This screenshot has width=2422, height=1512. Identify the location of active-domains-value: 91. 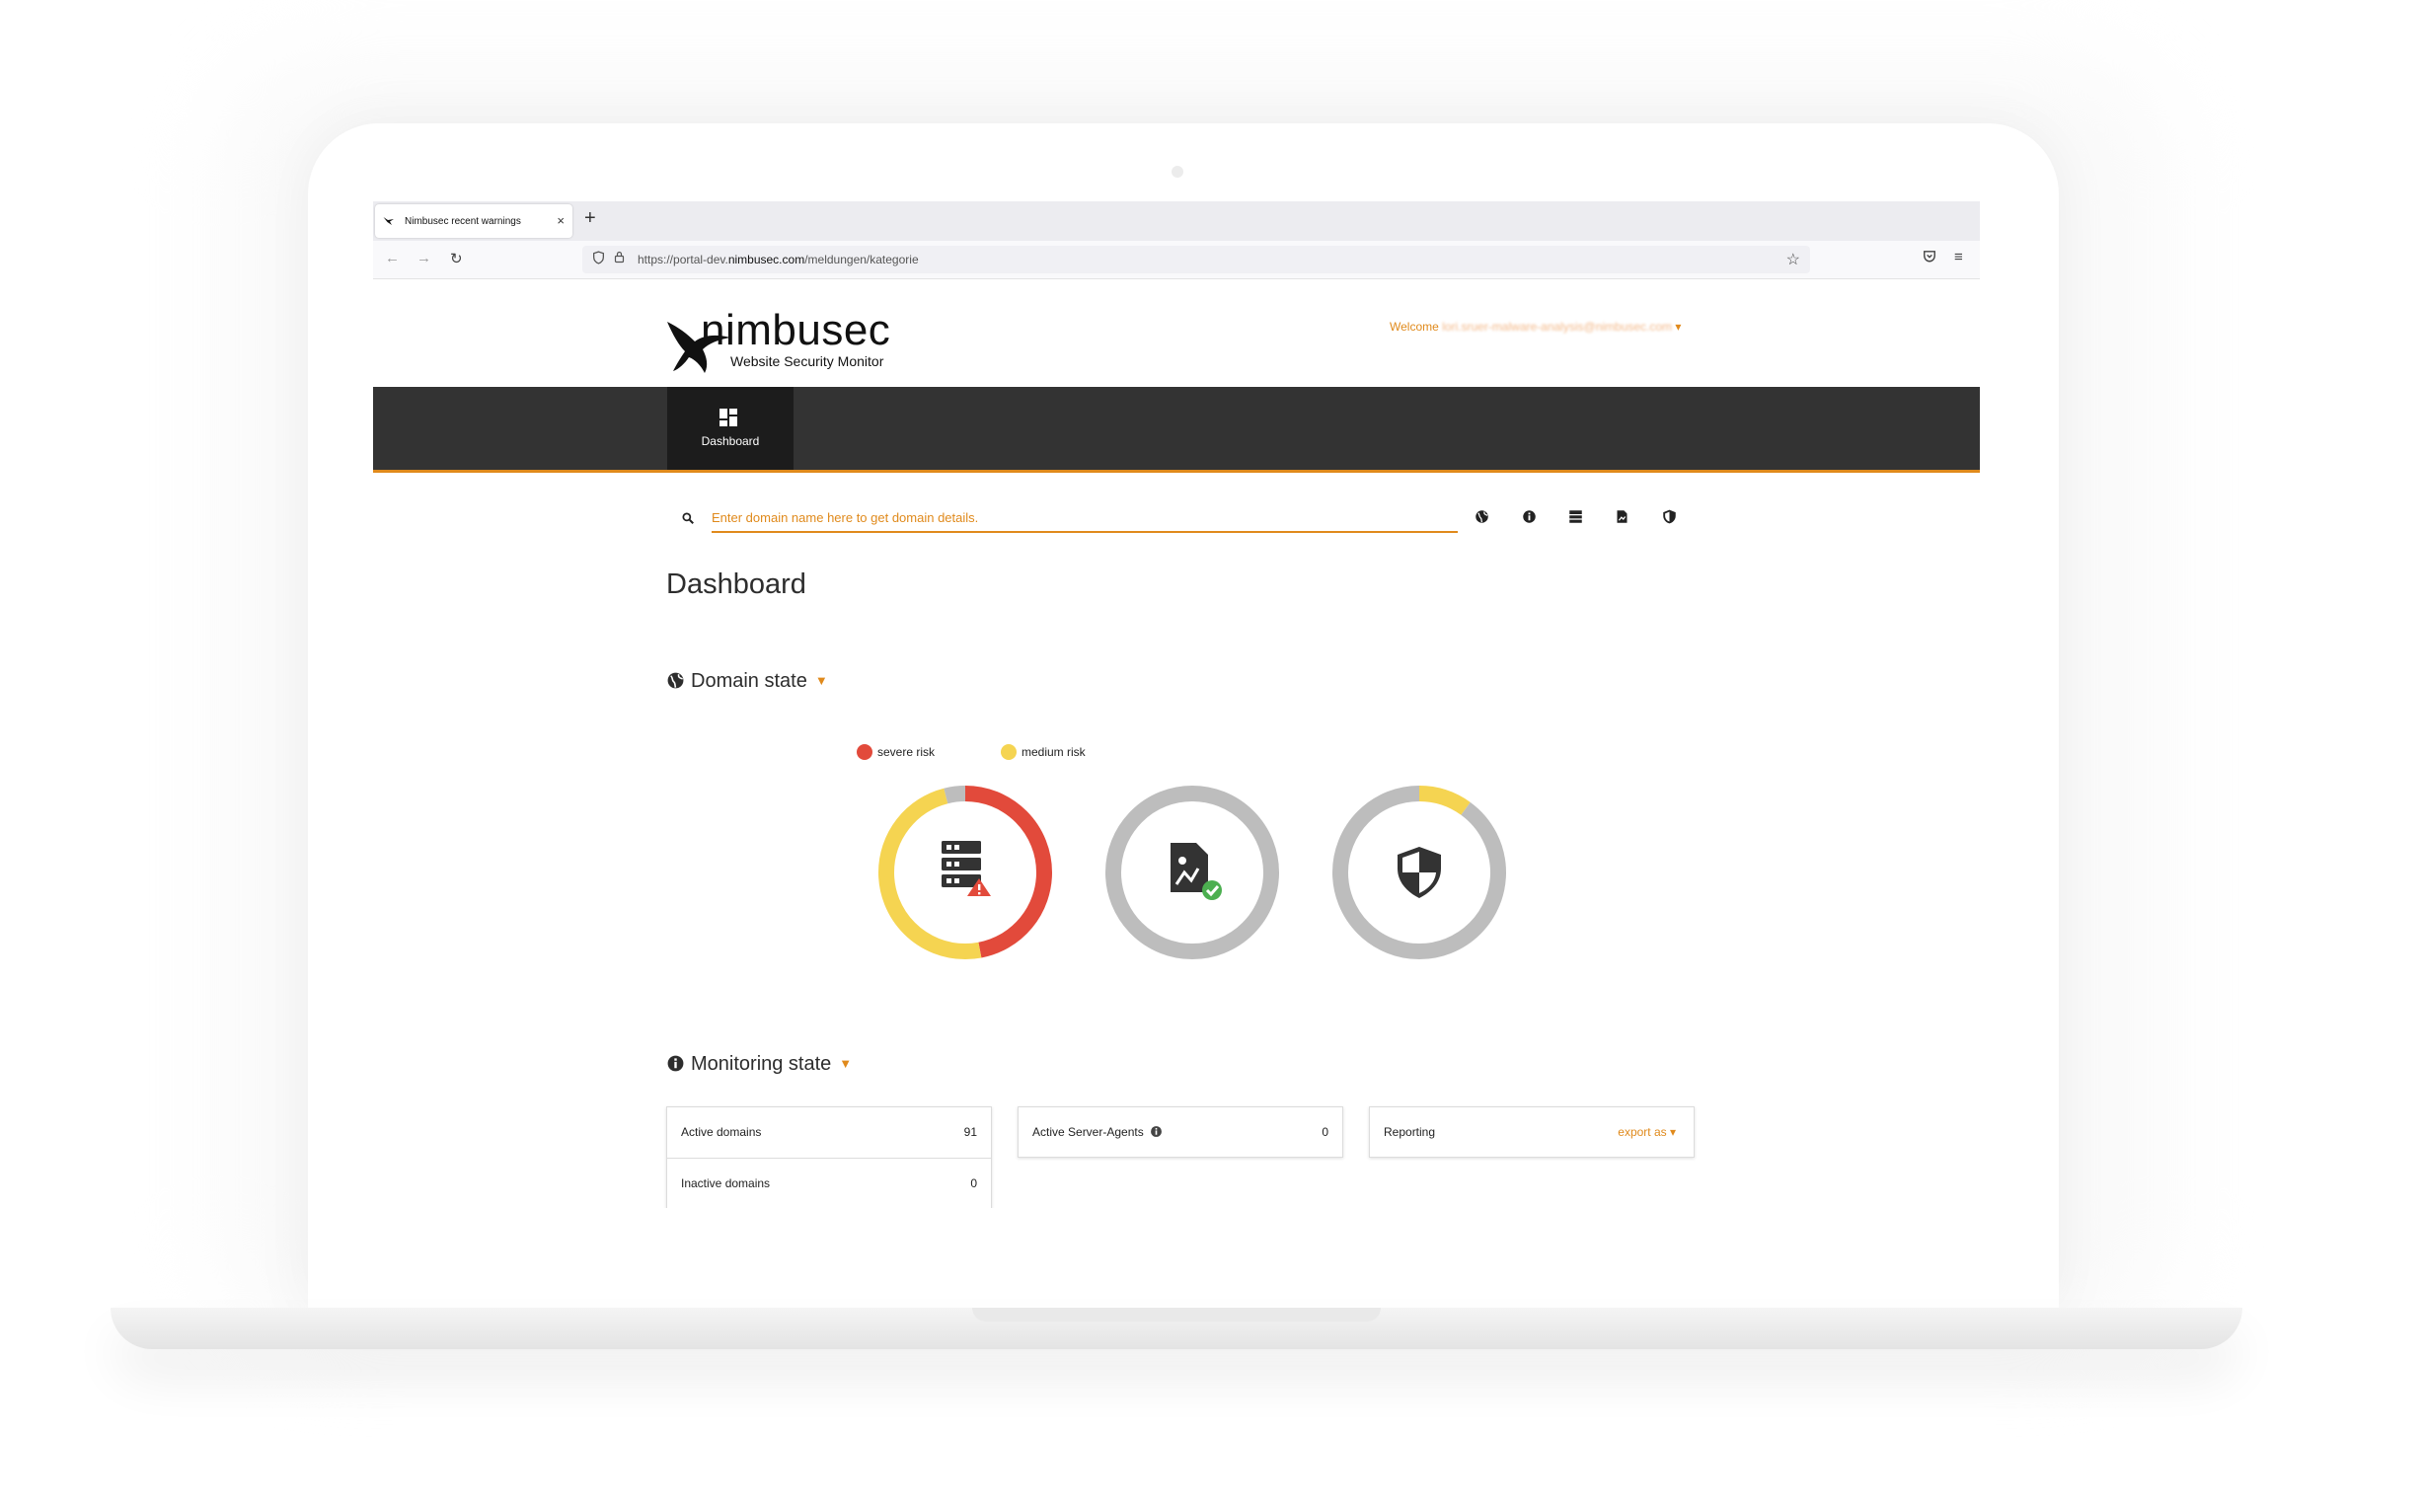
(970, 1132).